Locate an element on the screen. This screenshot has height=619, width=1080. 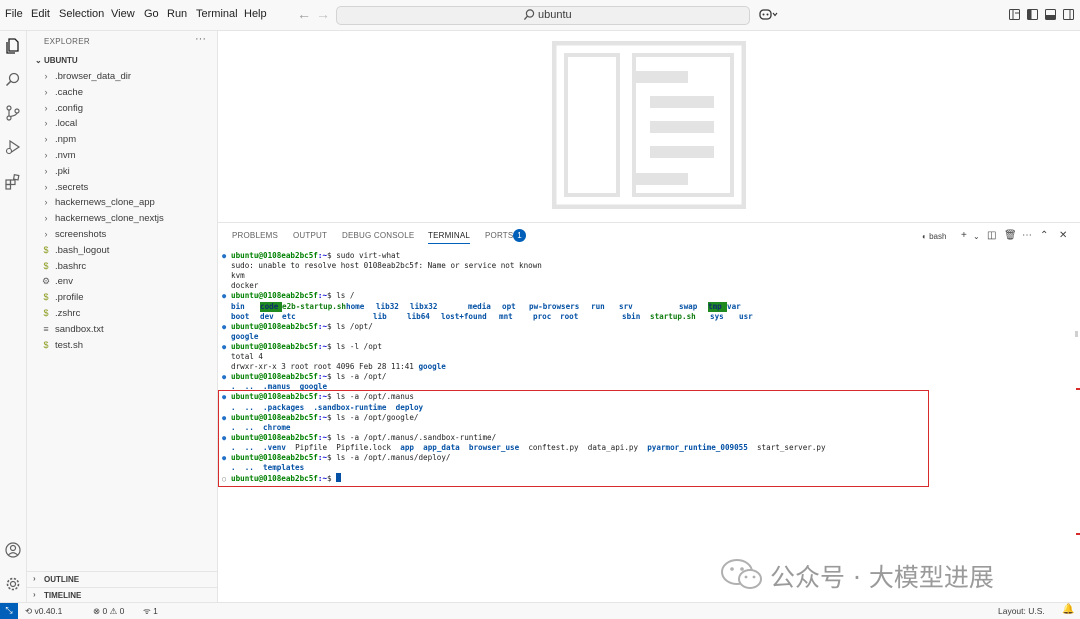
ports-indicator: ᯤ 1 is located at coordinates (150, 611).